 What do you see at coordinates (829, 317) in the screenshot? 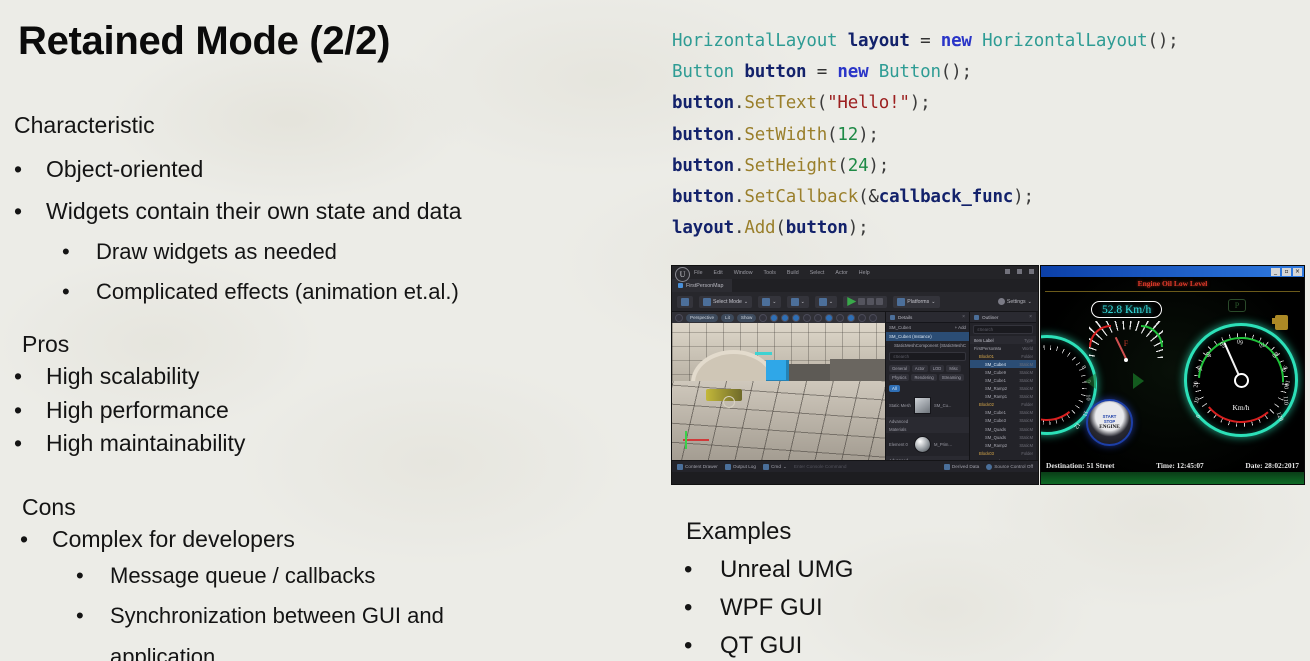
I see `grid-snap-icon` at bounding box center [829, 317].